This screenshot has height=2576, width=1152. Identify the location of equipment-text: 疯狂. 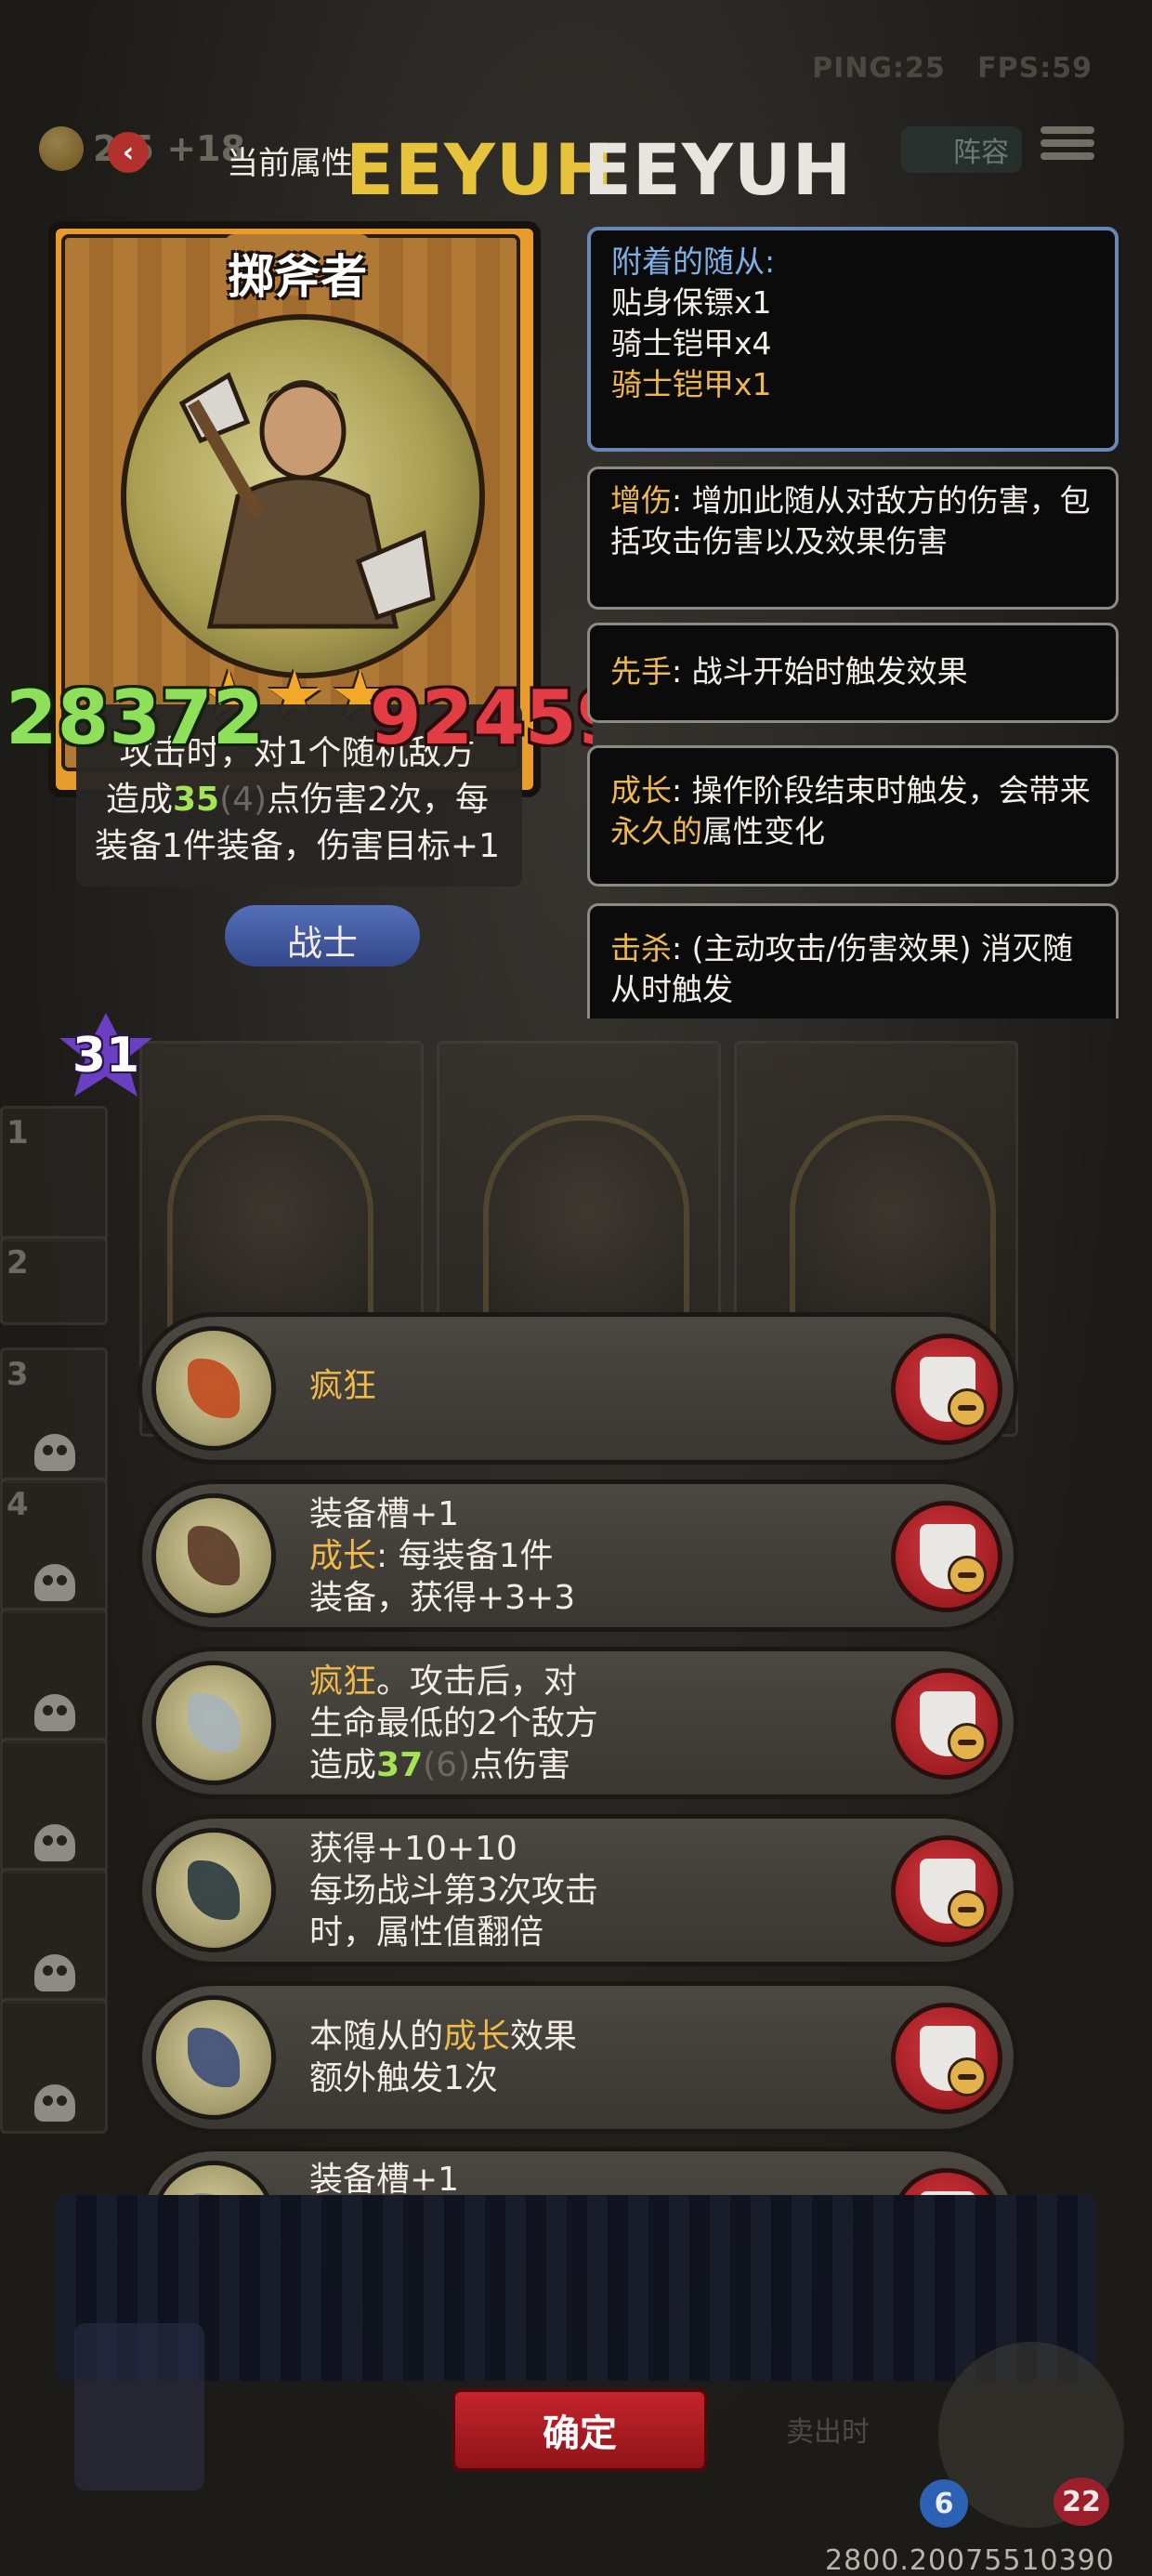
(343, 1386).